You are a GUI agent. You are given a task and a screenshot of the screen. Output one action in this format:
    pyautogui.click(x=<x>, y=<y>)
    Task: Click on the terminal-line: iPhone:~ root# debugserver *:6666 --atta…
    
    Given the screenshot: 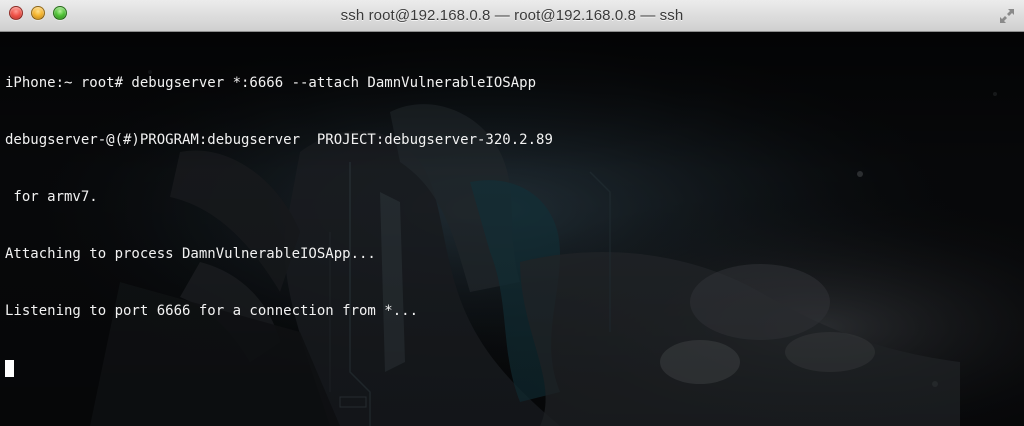 What is the action you would take?
    pyautogui.click(x=271, y=83)
    